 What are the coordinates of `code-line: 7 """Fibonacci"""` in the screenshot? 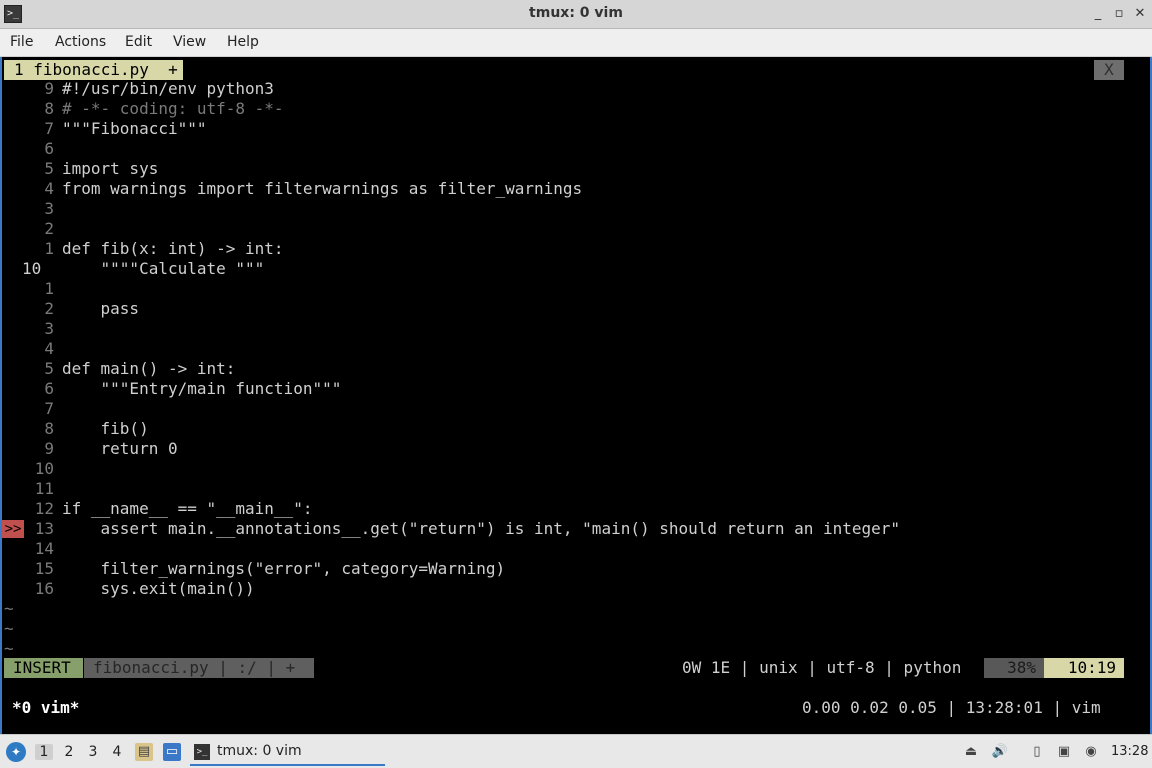 It's located at (125, 128).